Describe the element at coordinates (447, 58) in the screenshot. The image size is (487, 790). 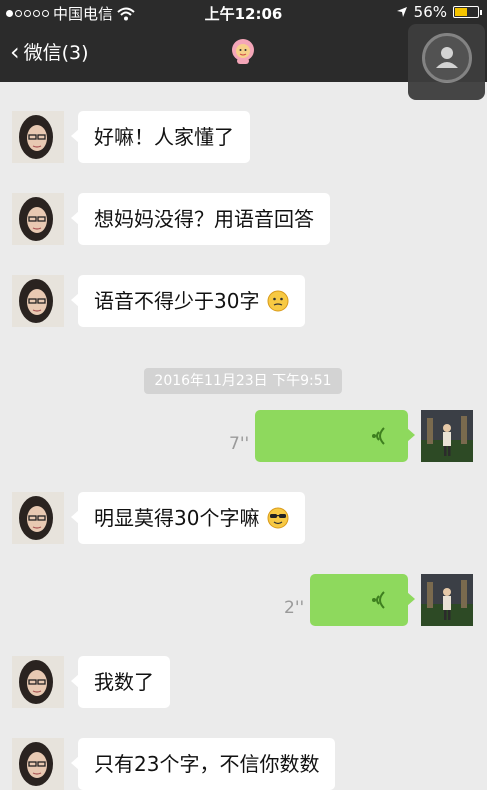
I see `person-icon` at that location.